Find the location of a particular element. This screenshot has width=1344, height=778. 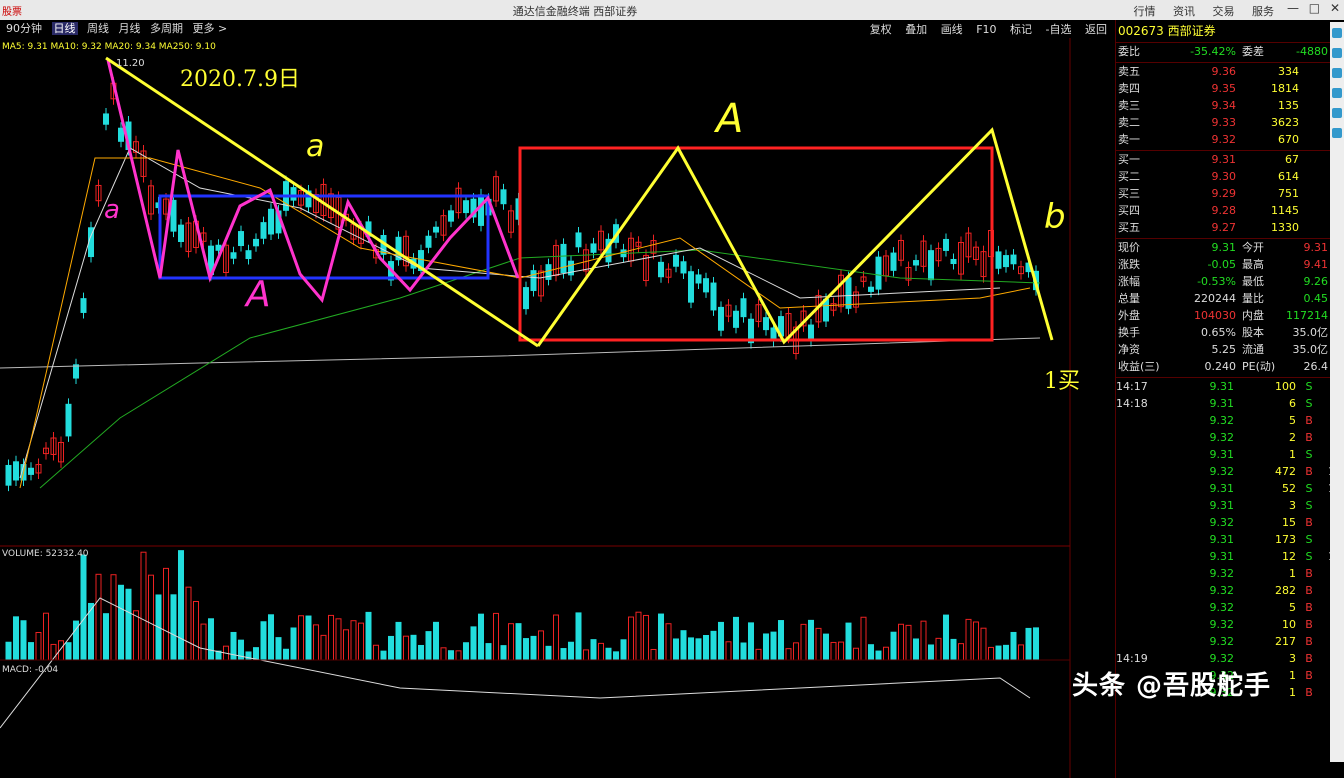

tick-direction: S is located at coordinates (1309, 403).